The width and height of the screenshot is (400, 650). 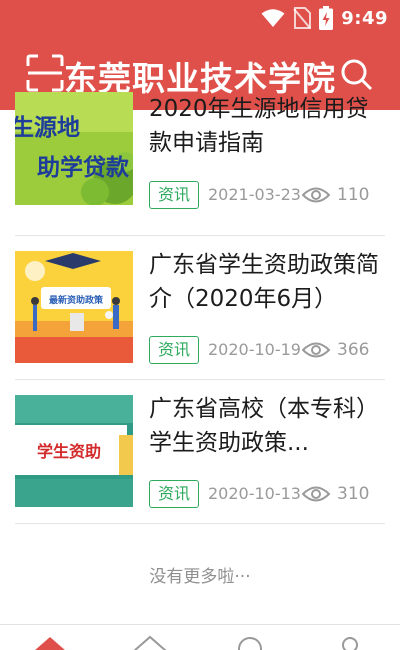 I want to click on thumb-text: 最新资助政策, so click(x=76, y=300).